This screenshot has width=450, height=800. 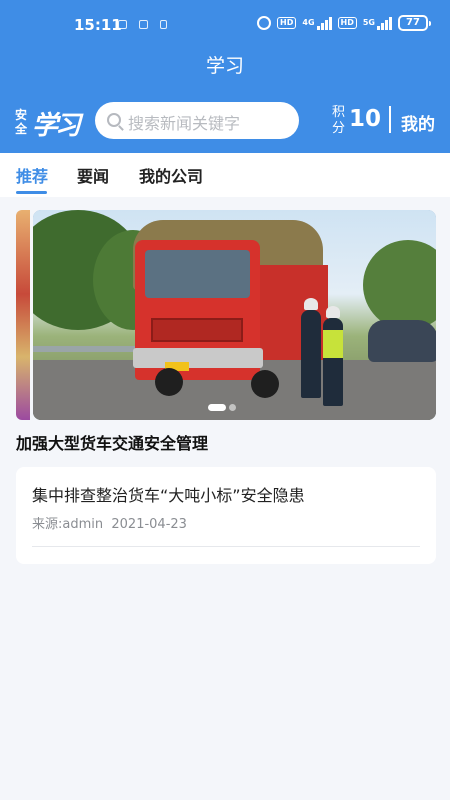 I want to click on header-divider, so click(x=390, y=119).